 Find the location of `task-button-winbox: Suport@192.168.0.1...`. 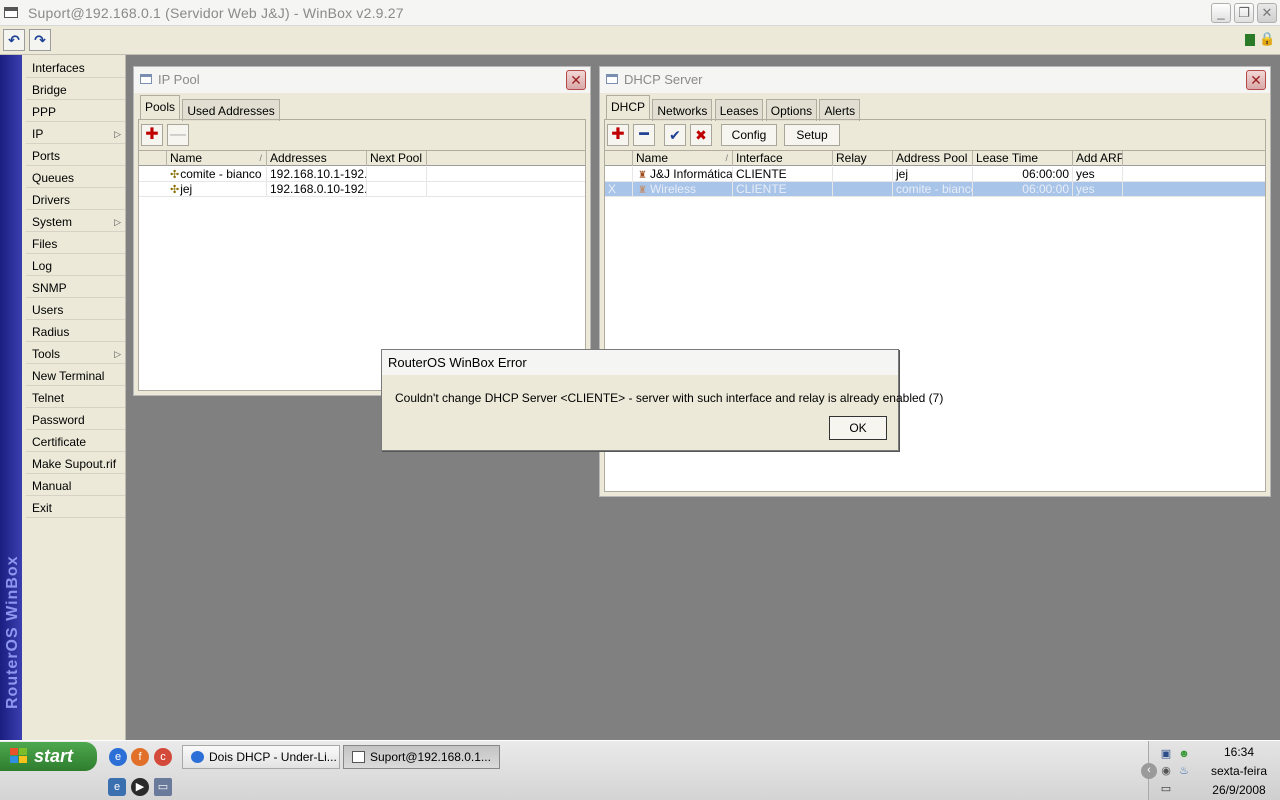

task-button-winbox: Suport@192.168.0.1... is located at coordinates (421, 757).